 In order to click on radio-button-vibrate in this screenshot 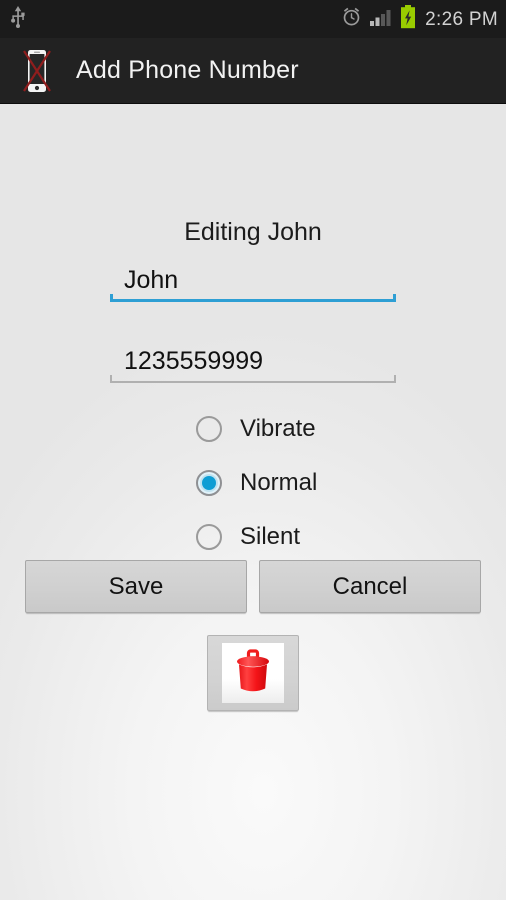, I will do `click(209, 429)`.